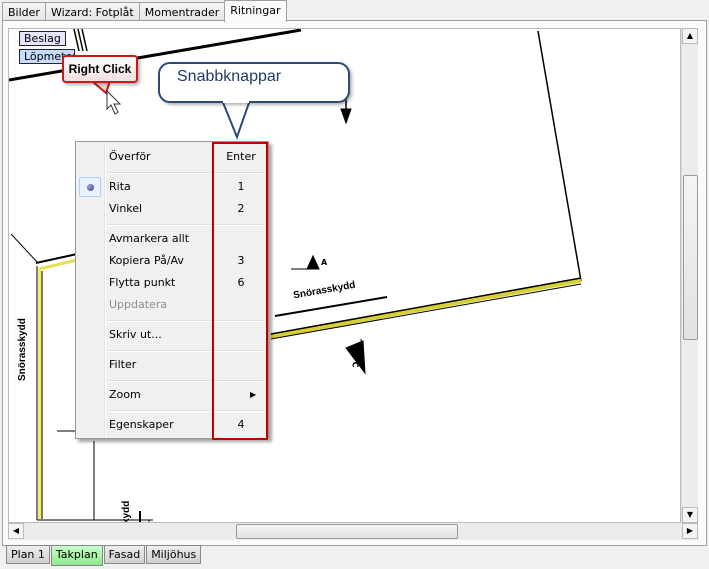  I want to click on marker-c-label: C, so click(355, 364).